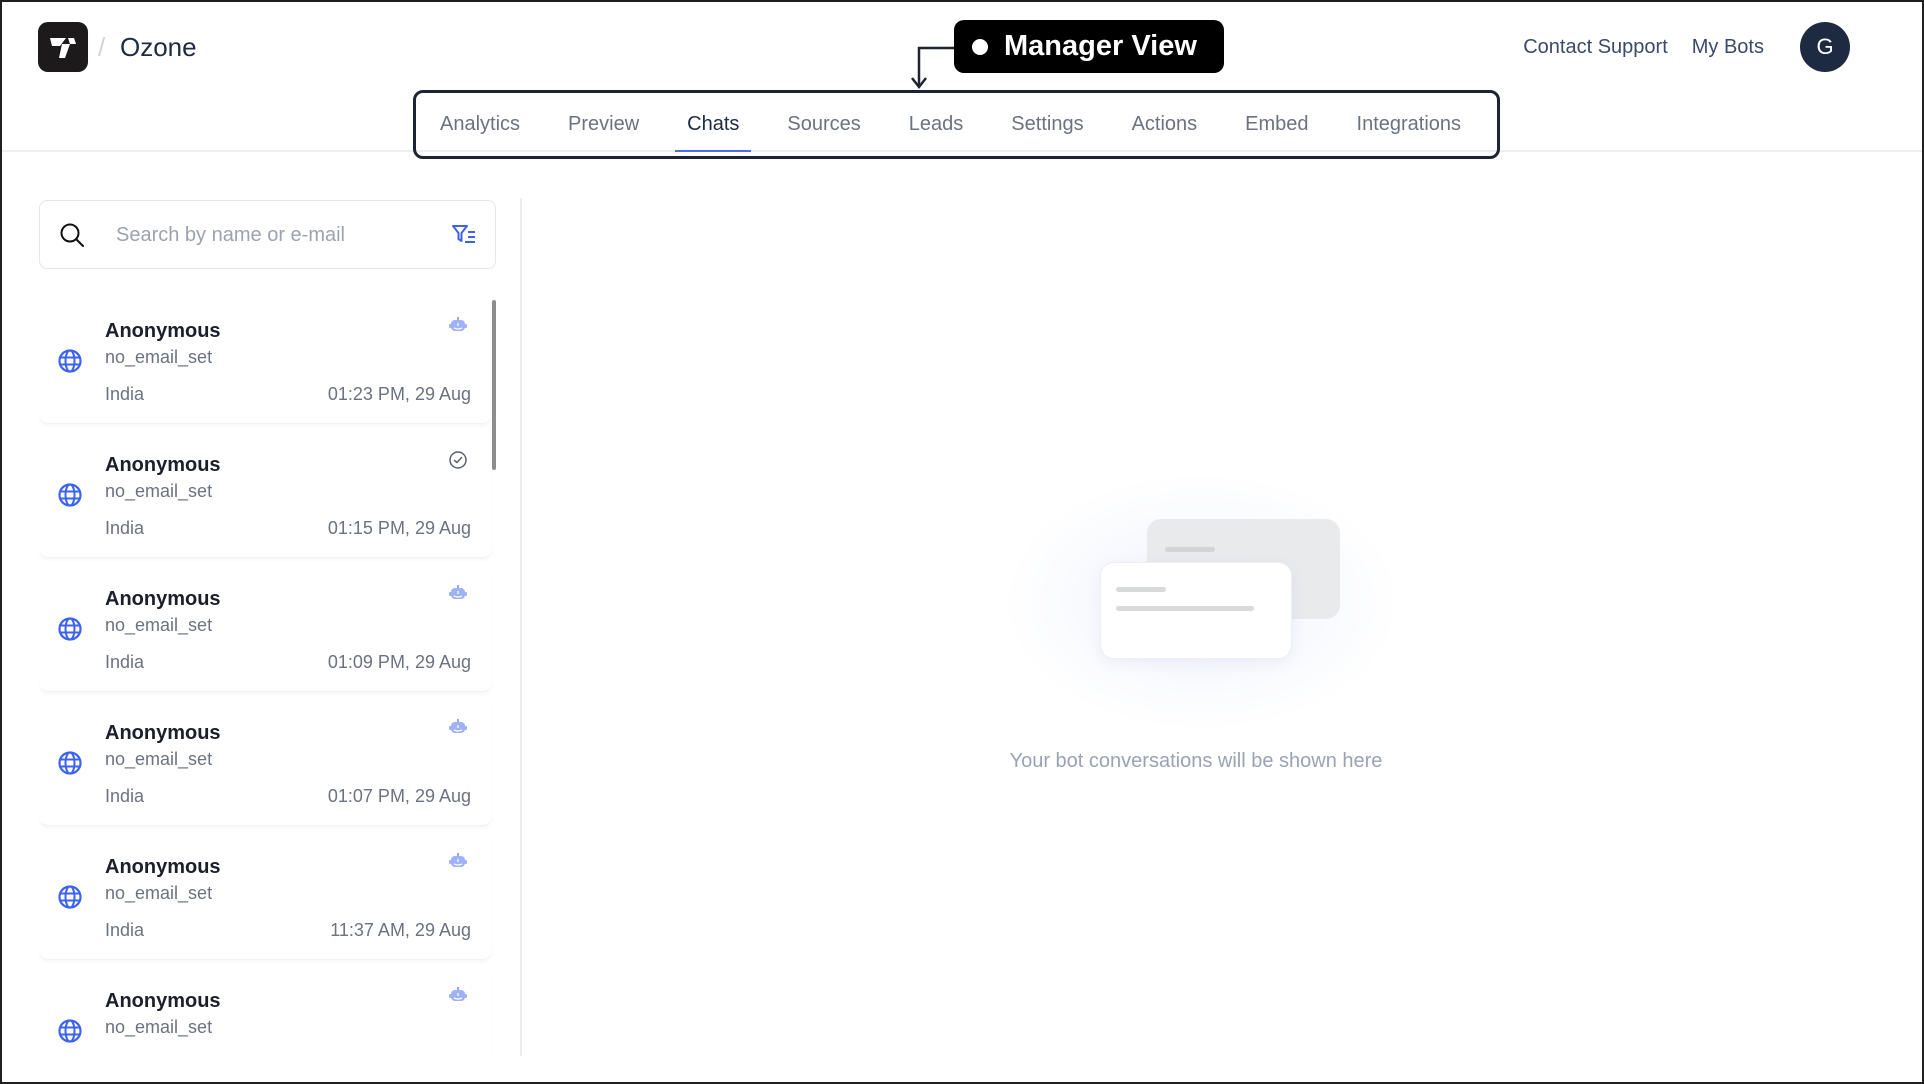  I want to click on tab-settings: Settings, so click(1047, 124).